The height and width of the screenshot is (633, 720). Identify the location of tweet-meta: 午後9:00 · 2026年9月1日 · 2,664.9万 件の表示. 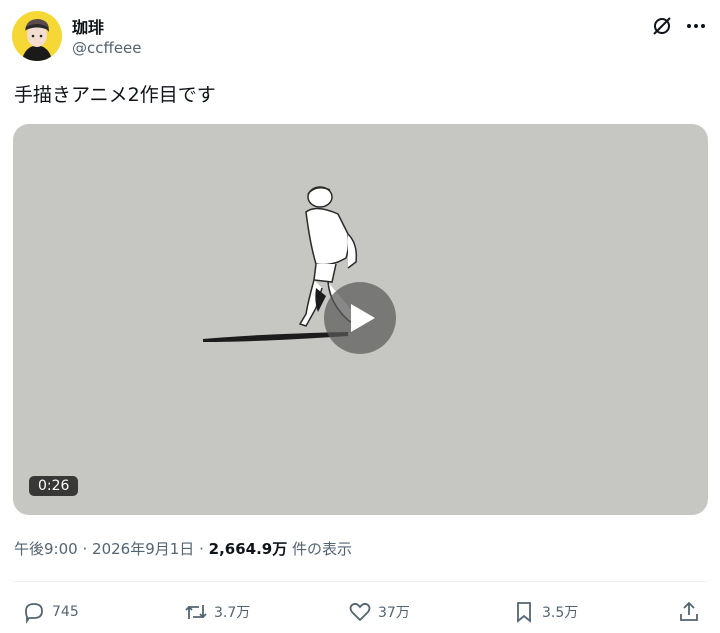
(183, 548).